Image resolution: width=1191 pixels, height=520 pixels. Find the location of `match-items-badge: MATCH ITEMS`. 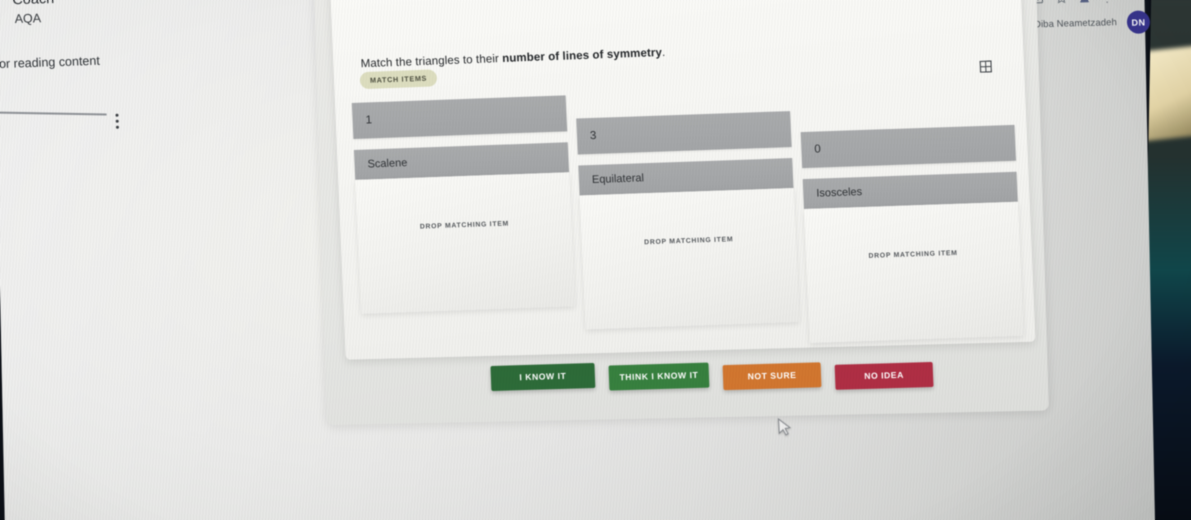

match-items-badge: MATCH ITEMS is located at coordinates (398, 79).